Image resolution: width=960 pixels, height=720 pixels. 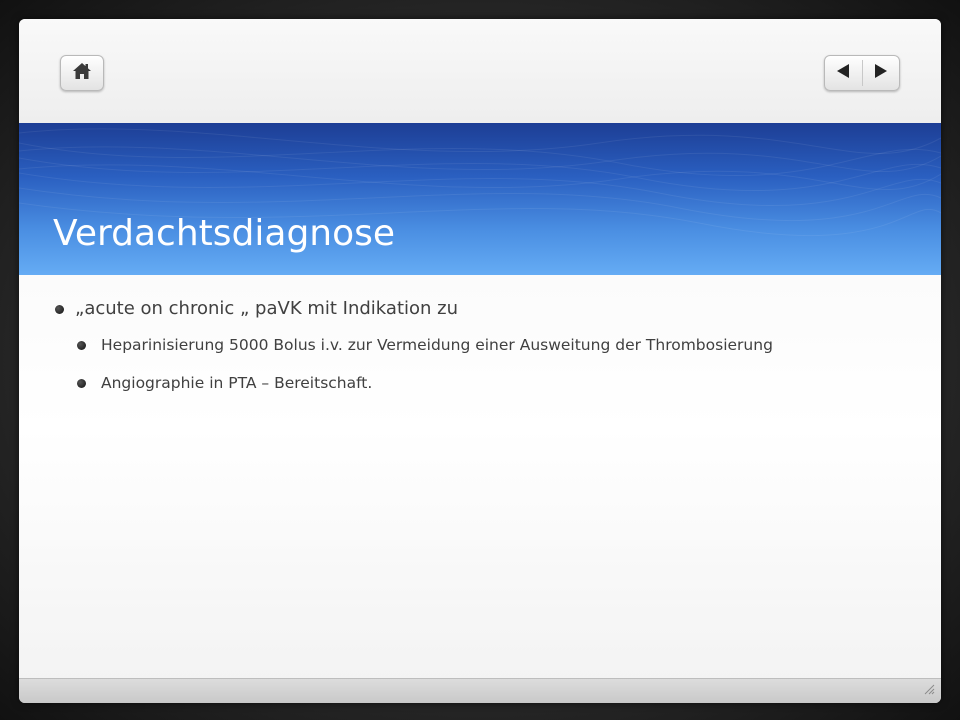 I want to click on next-slide-button, so click(x=880, y=73).